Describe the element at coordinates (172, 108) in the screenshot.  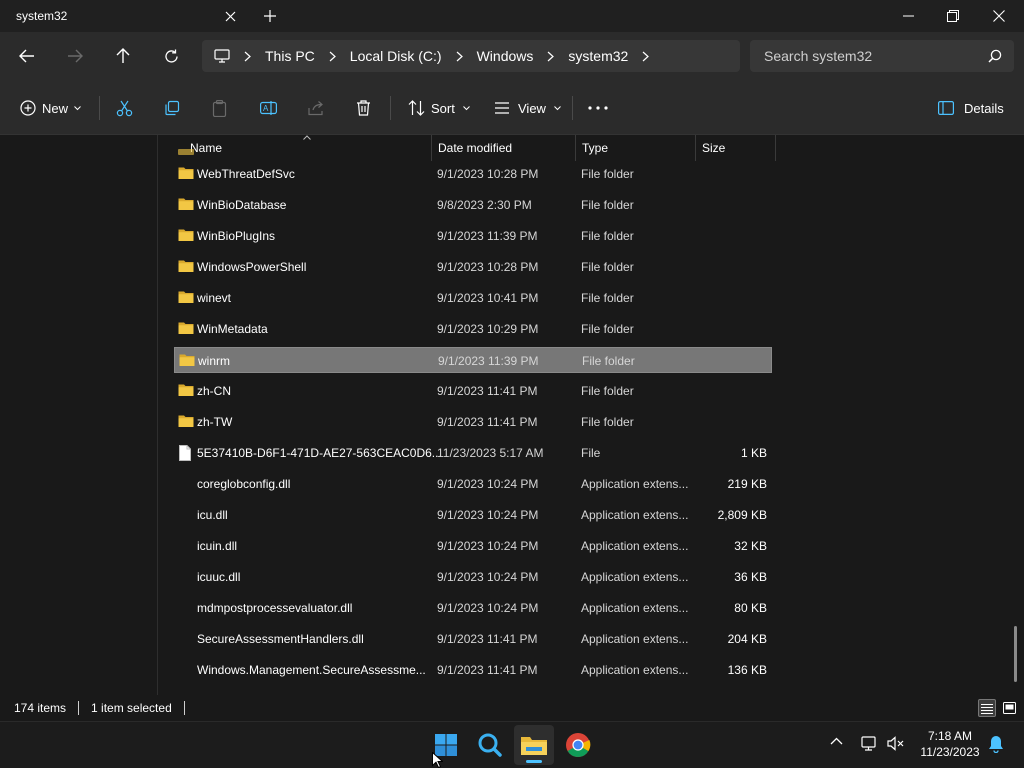
I see `copy-button` at that location.